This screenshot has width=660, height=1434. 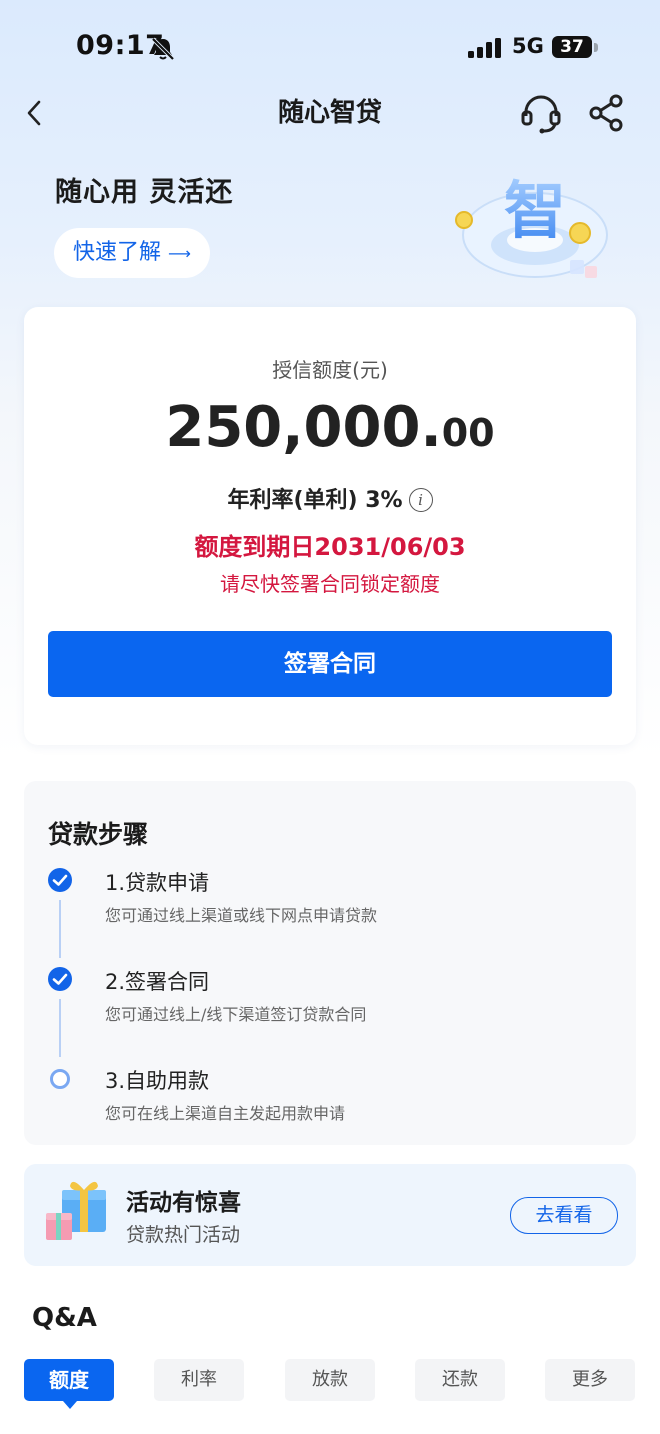 I want to click on learn-more-button: 快速了解 ⟶, so click(x=132, y=253).